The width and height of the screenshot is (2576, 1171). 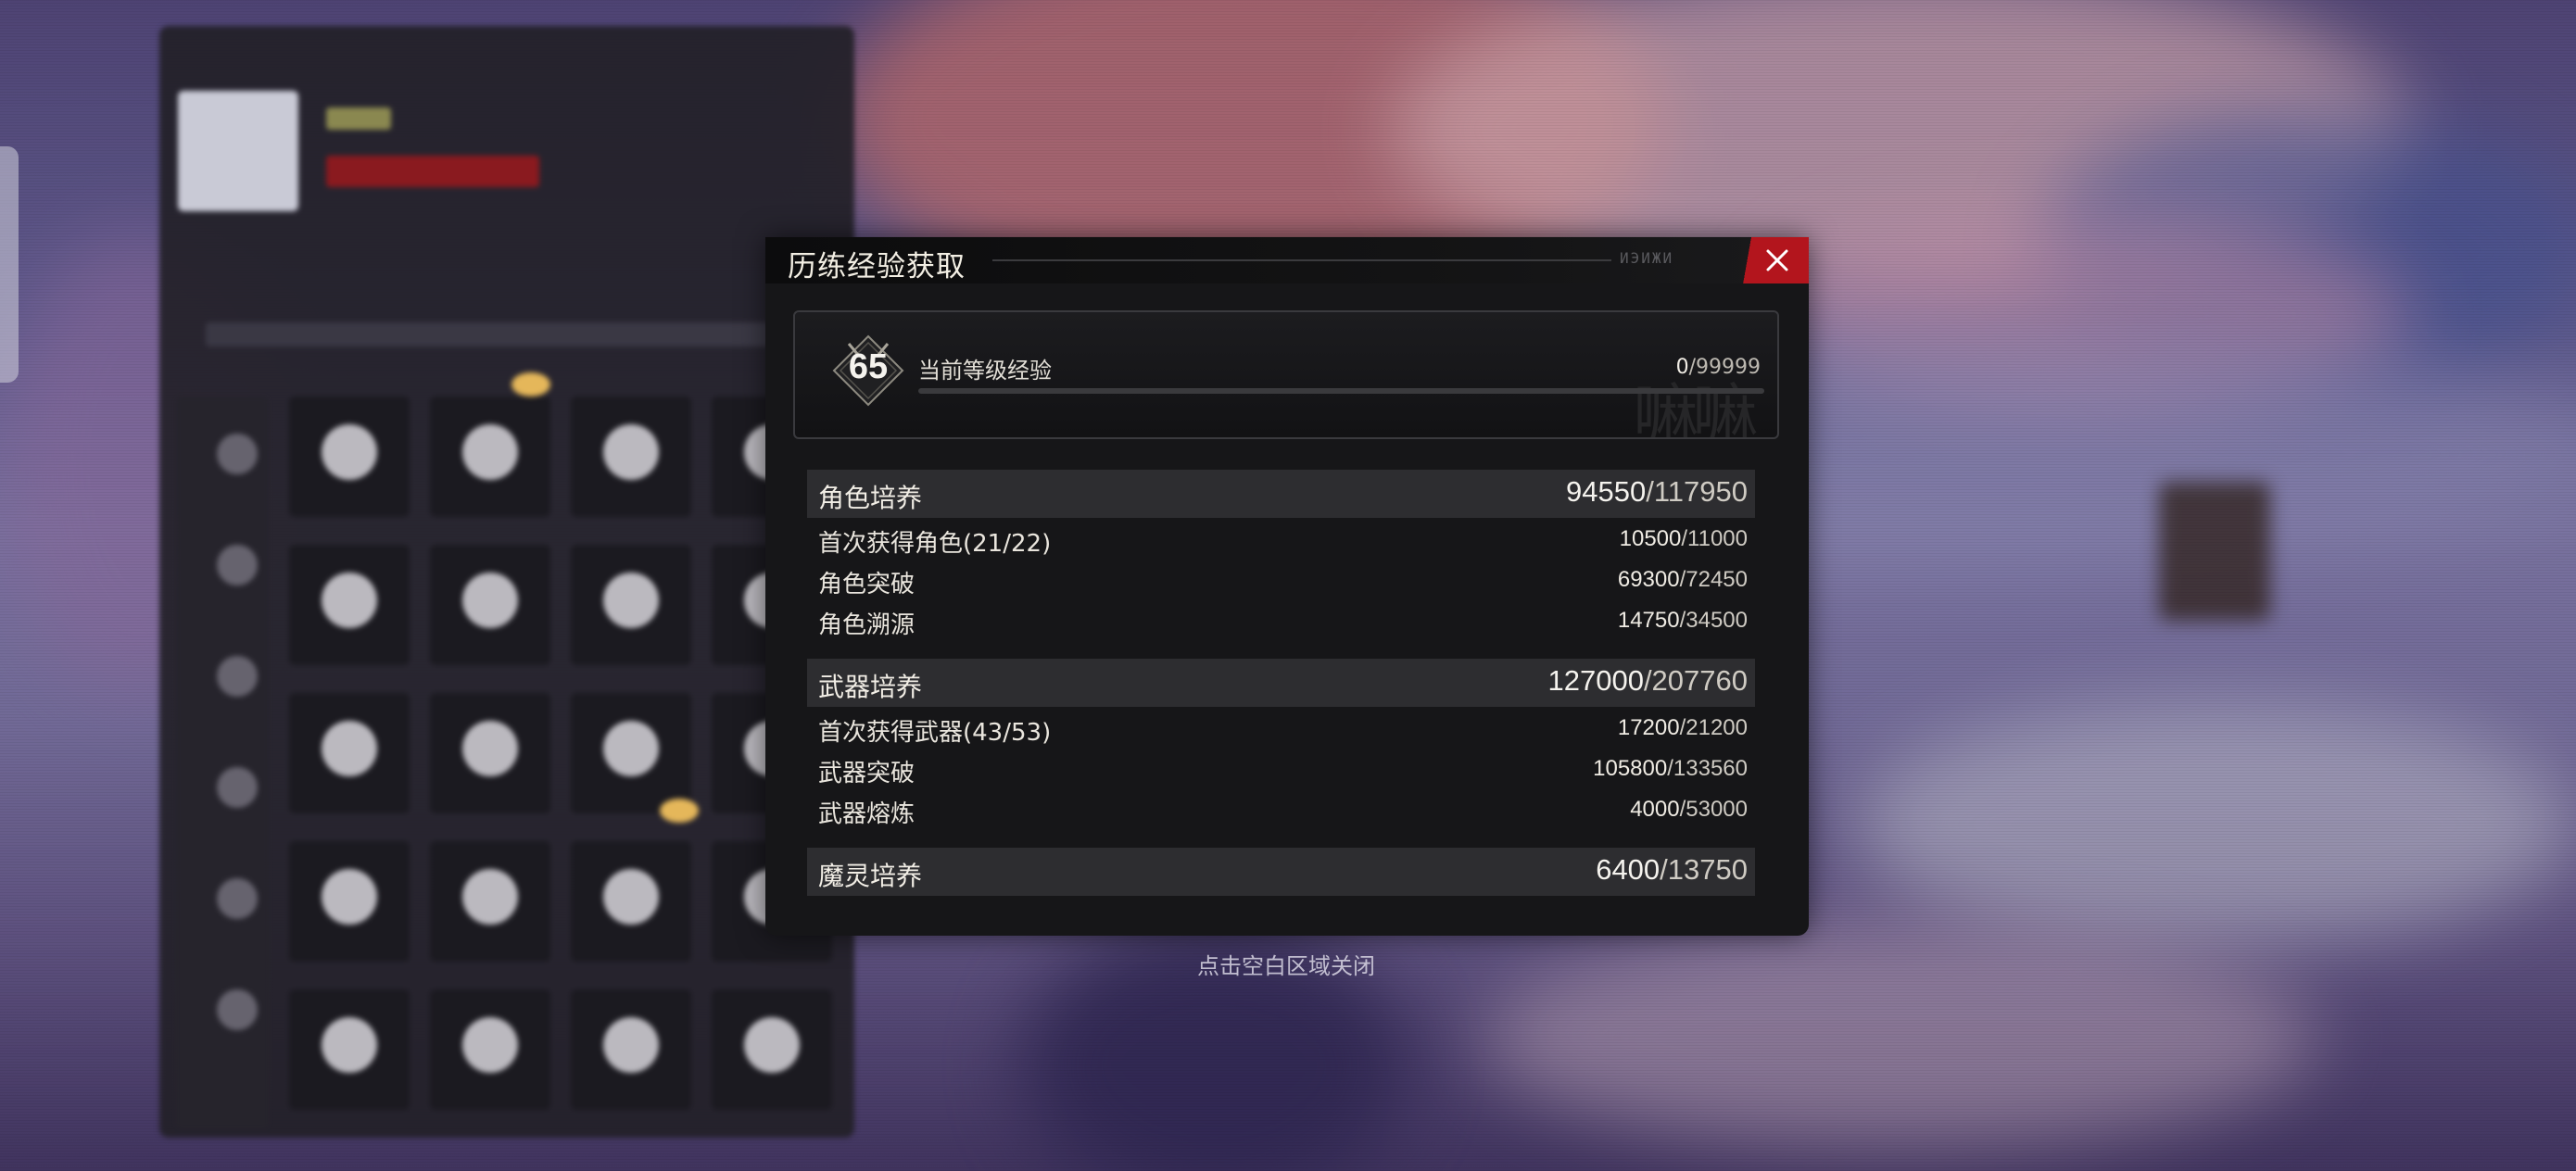 I want to click on side-pull-tab, so click(x=9, y=265).